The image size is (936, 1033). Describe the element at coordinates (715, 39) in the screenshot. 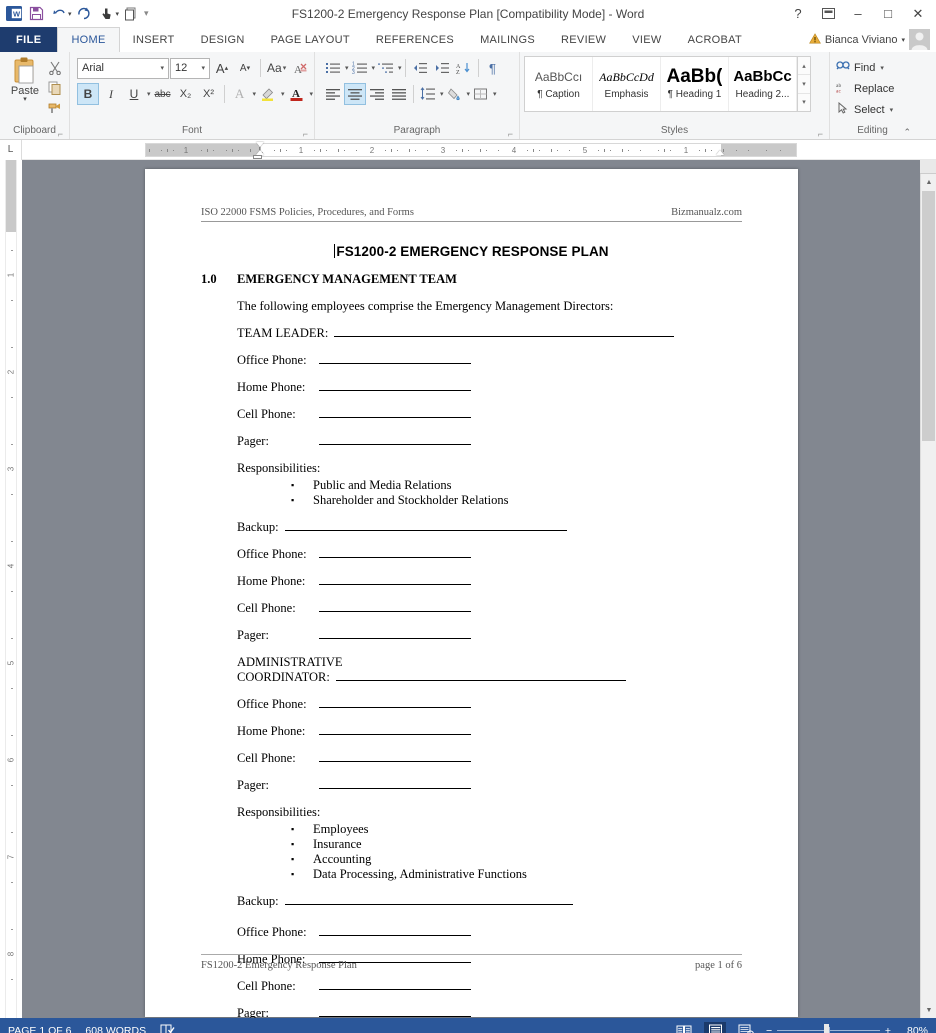

I see `tab-acrobat: ACROBAT` at that location.